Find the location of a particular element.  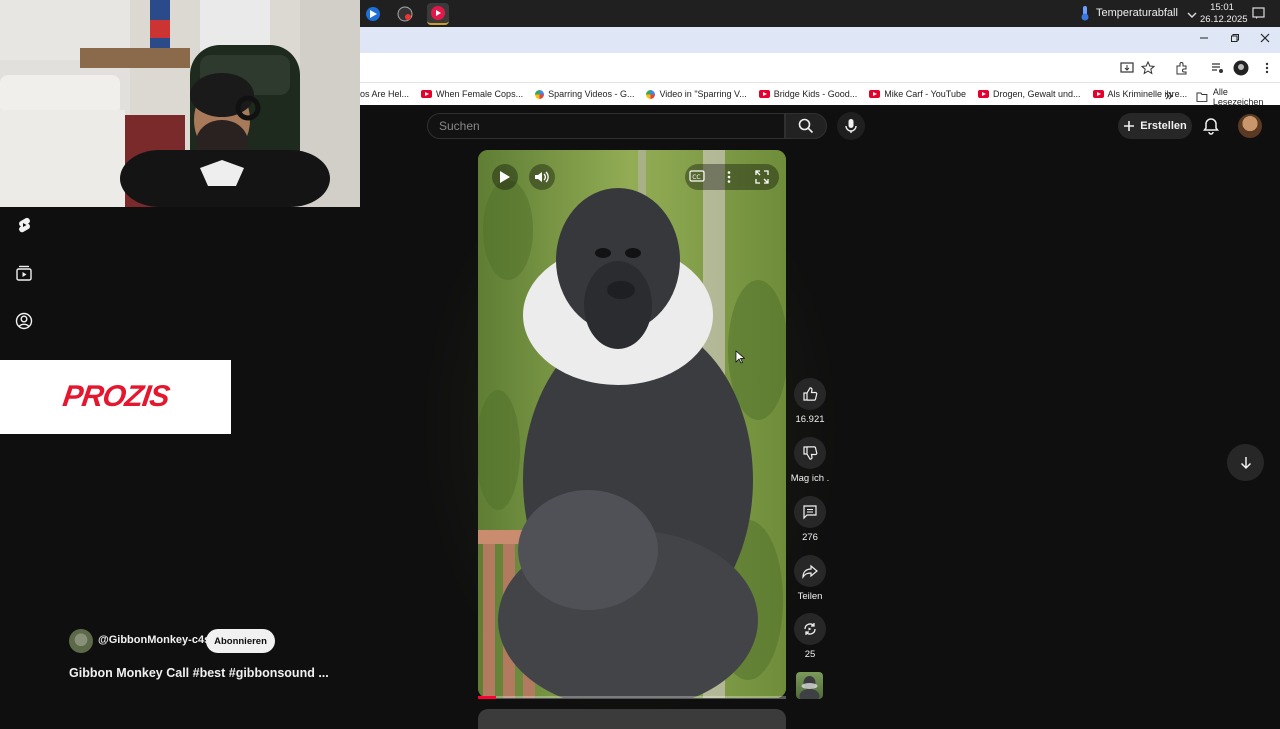

progress-fill is located at coordinates (487, 697).